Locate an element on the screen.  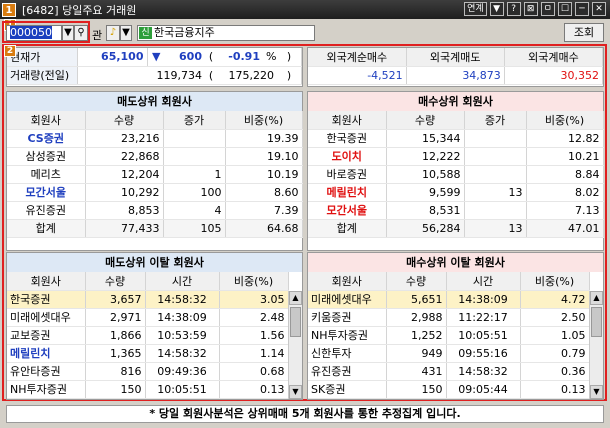
table-row: 교보증권 1,866 10:53:59 1.56 is located at coordinates (148, 335).